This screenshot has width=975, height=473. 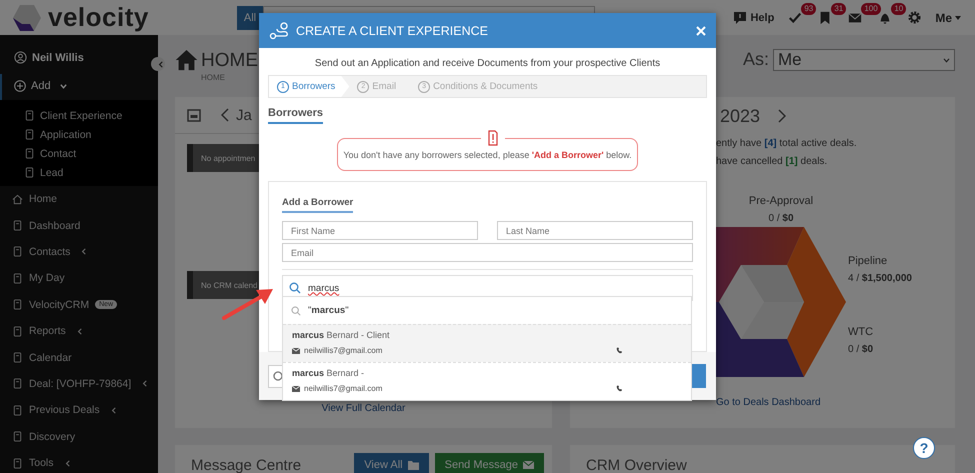 I want to click on calendar-link: View Full Calendar, so click(x=363, y=408).